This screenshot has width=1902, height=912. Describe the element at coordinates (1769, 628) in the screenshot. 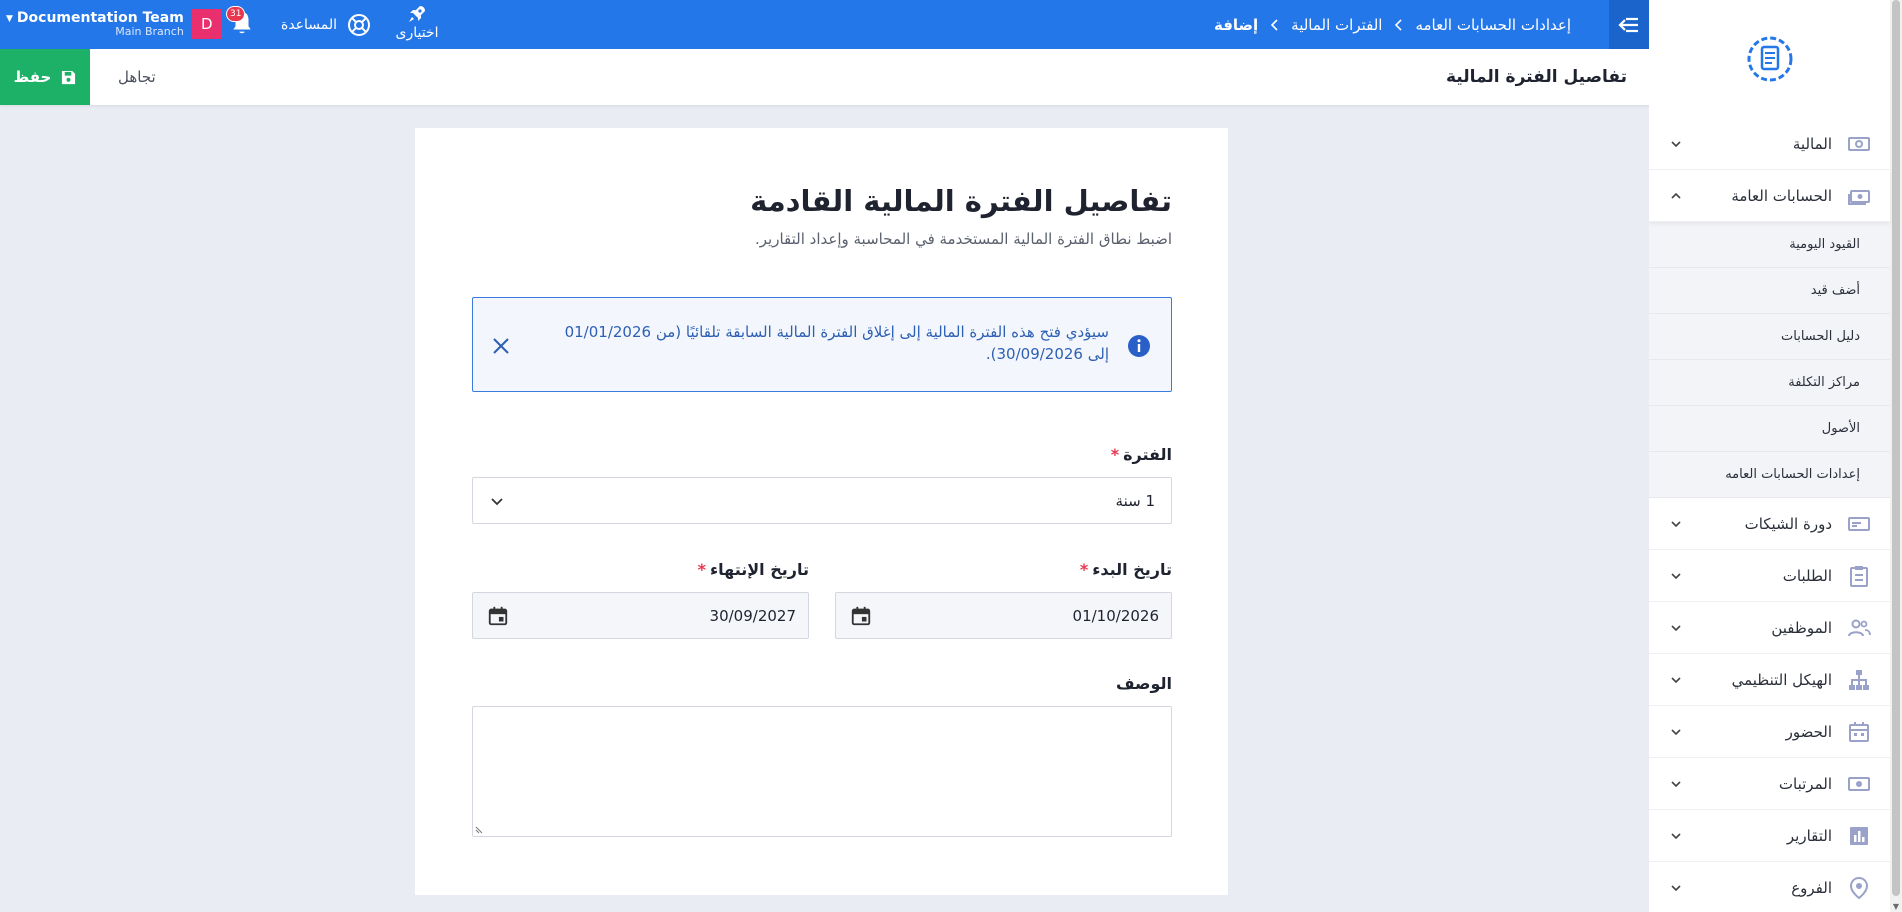

I see `sidebar-item-employees: الموظفين` at that location.